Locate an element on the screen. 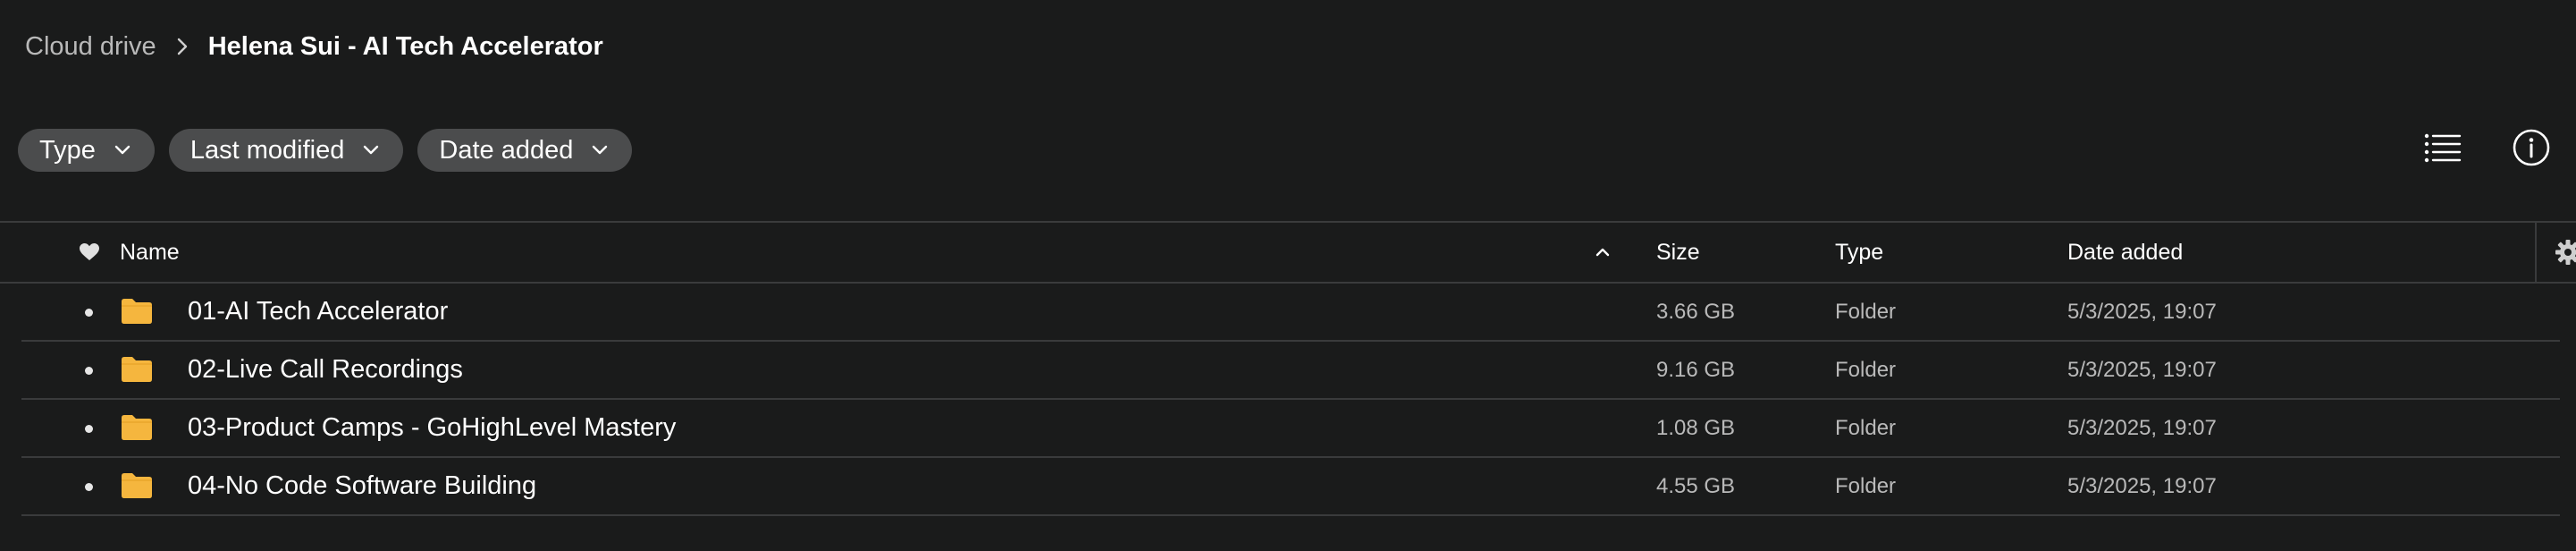  row-size: 4.55 GB is located at coordinates (1696, 485).